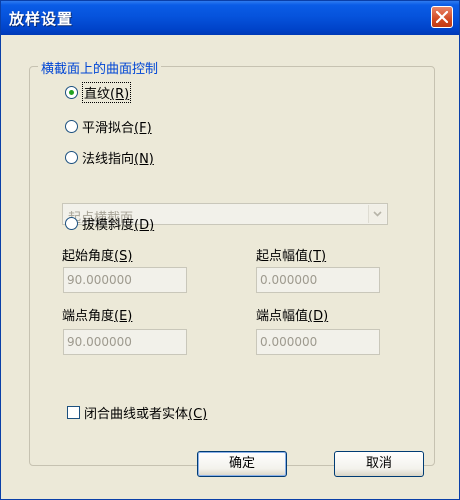 The height and width of the screenshot is (500, 460). I want to click on start-angle-hotkey: (S), so click(123, 256).